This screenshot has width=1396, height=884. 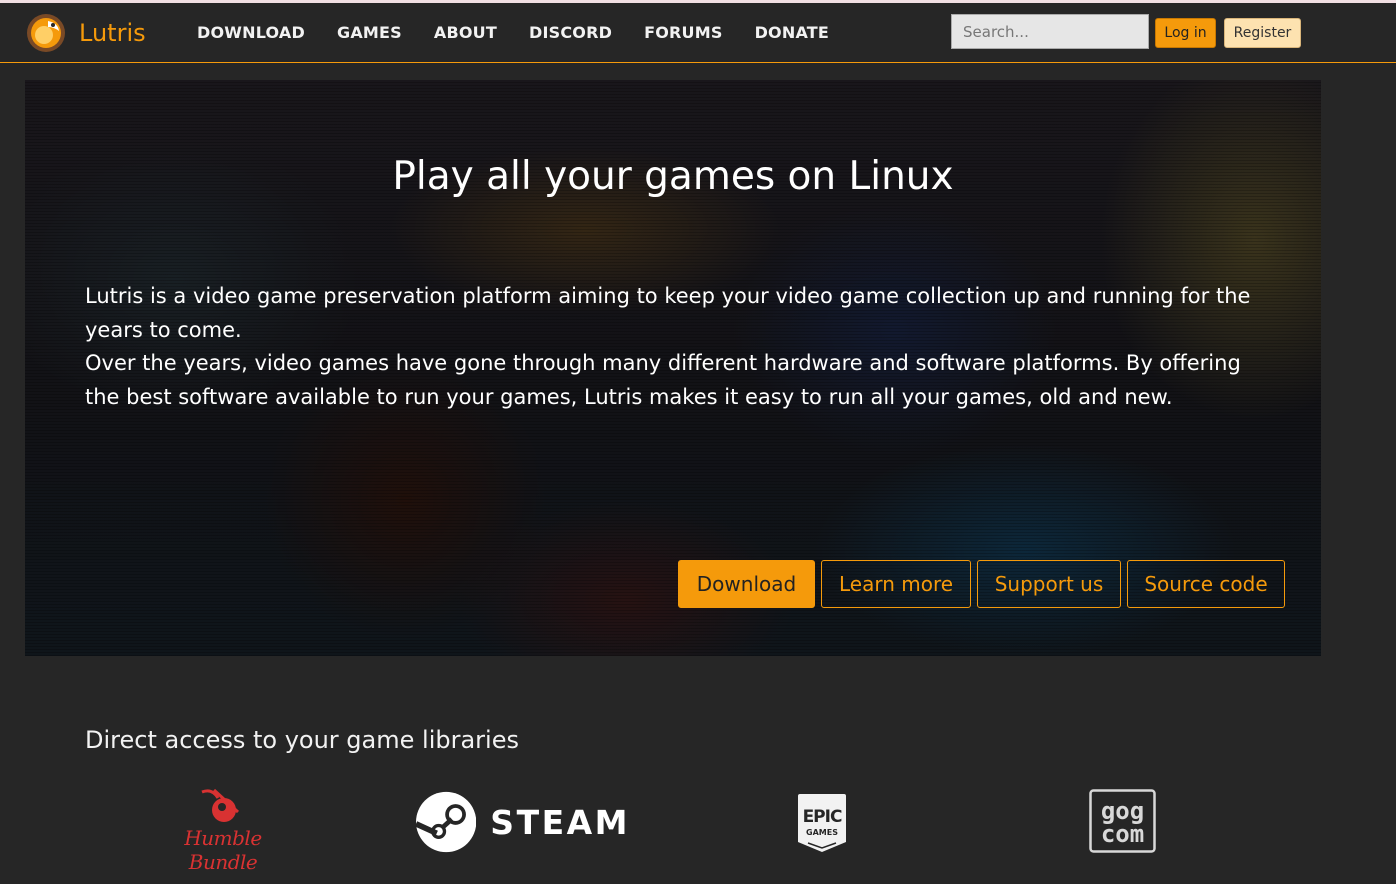 What do you see at coordinates (465, 32) in the screenshot?
I see `nav-about: ABOUT` at bounding box center [465, 32].